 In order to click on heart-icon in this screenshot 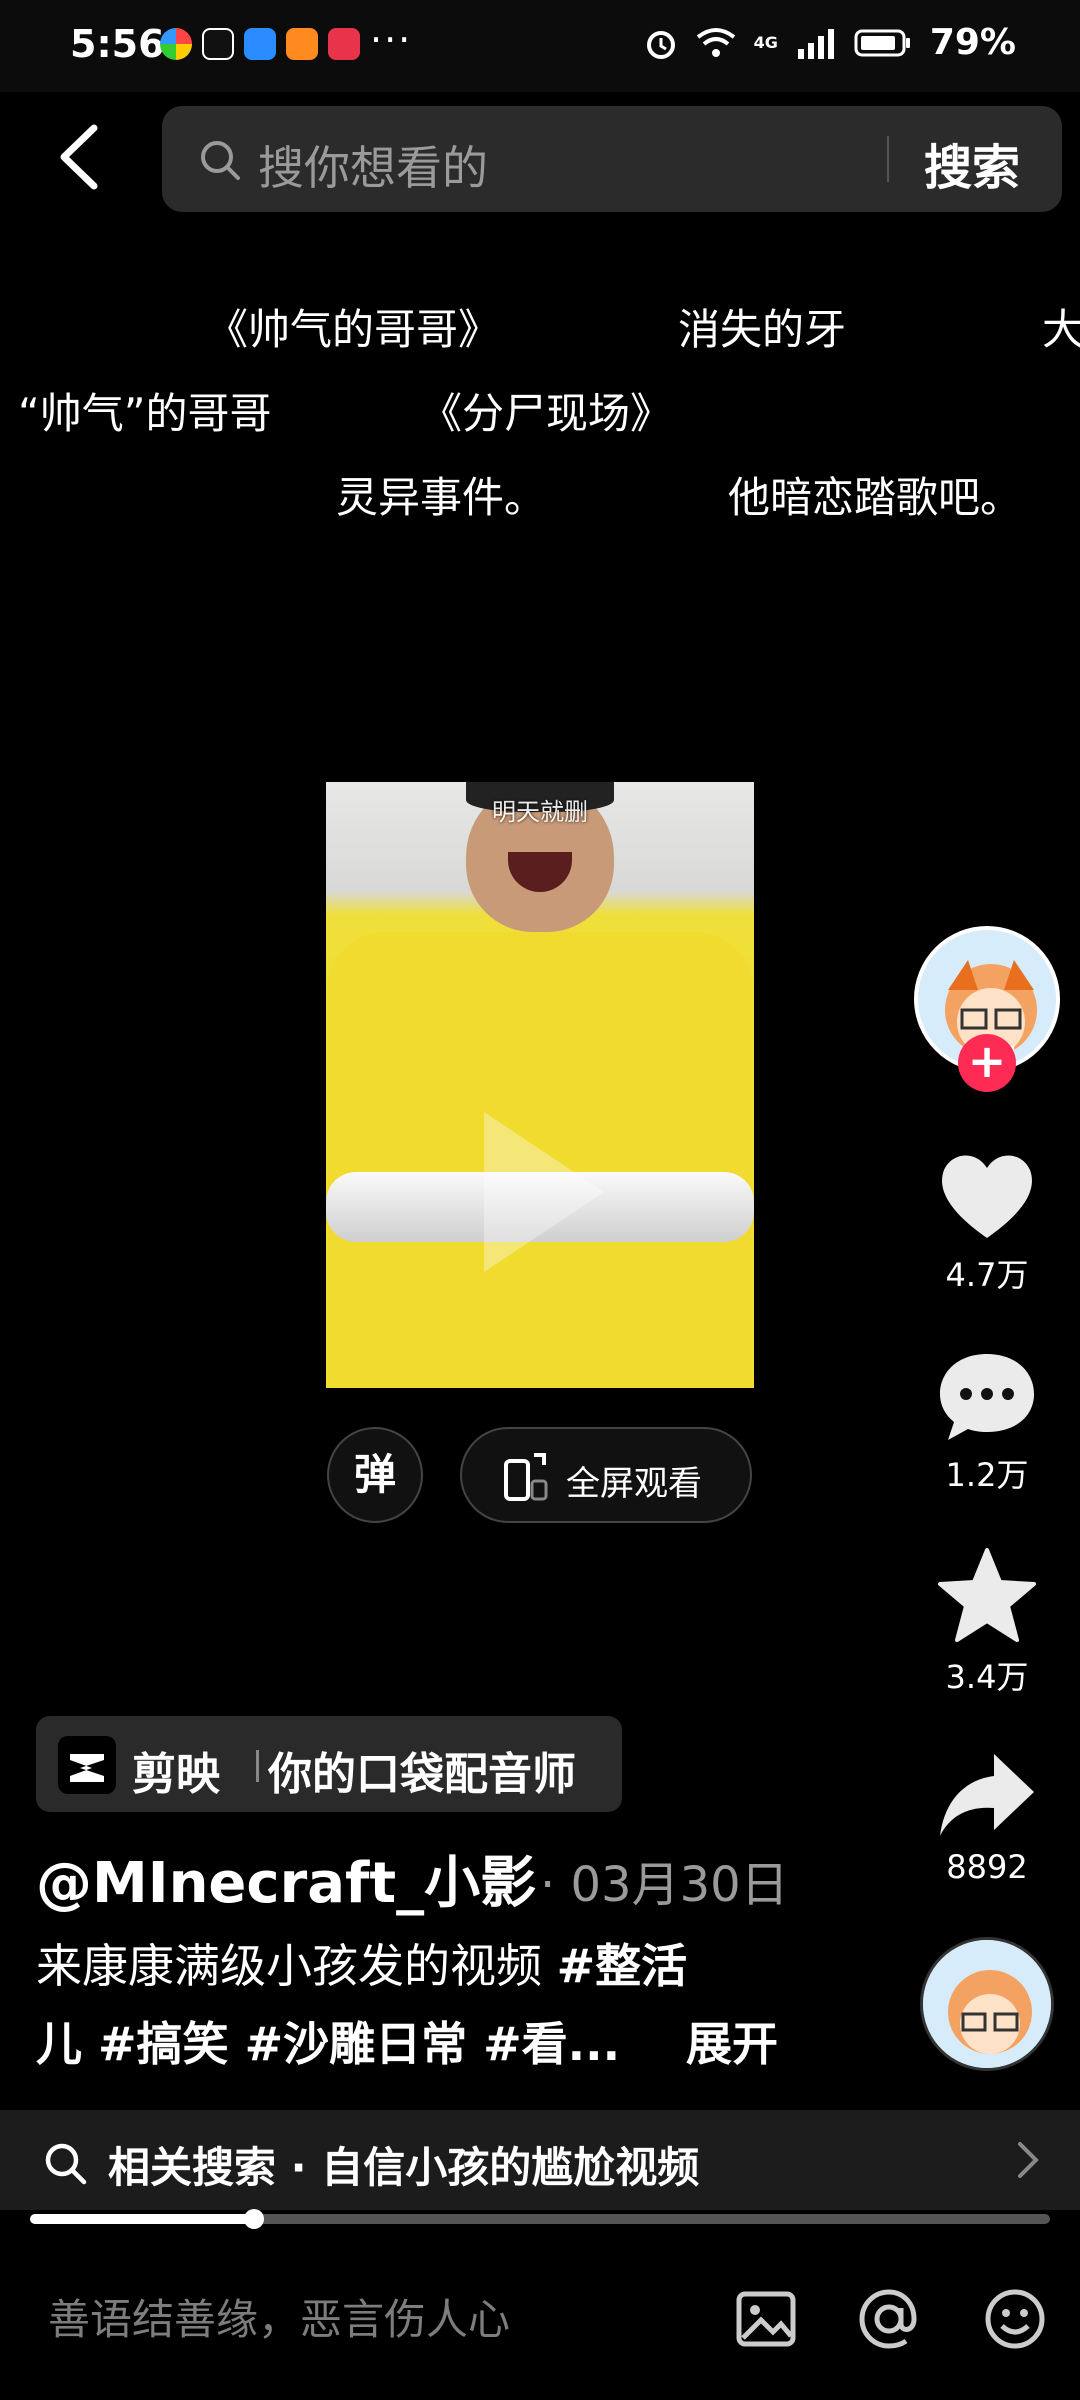, I will do `click(987, 1196)`.